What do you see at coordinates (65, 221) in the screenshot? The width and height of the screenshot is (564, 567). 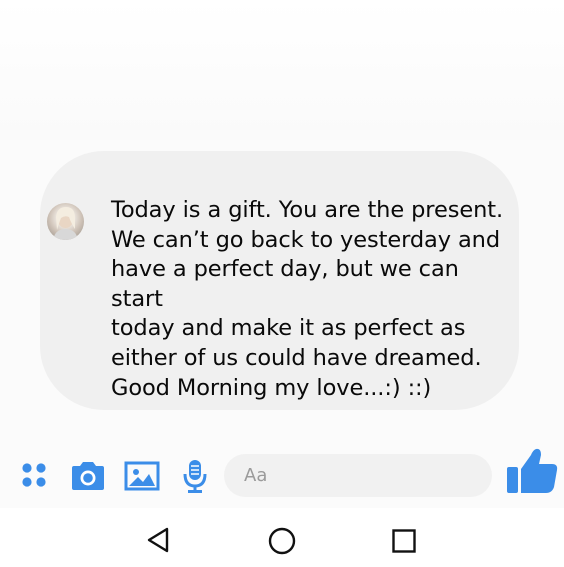 I see `avatar` at bounding box center [65, 221].